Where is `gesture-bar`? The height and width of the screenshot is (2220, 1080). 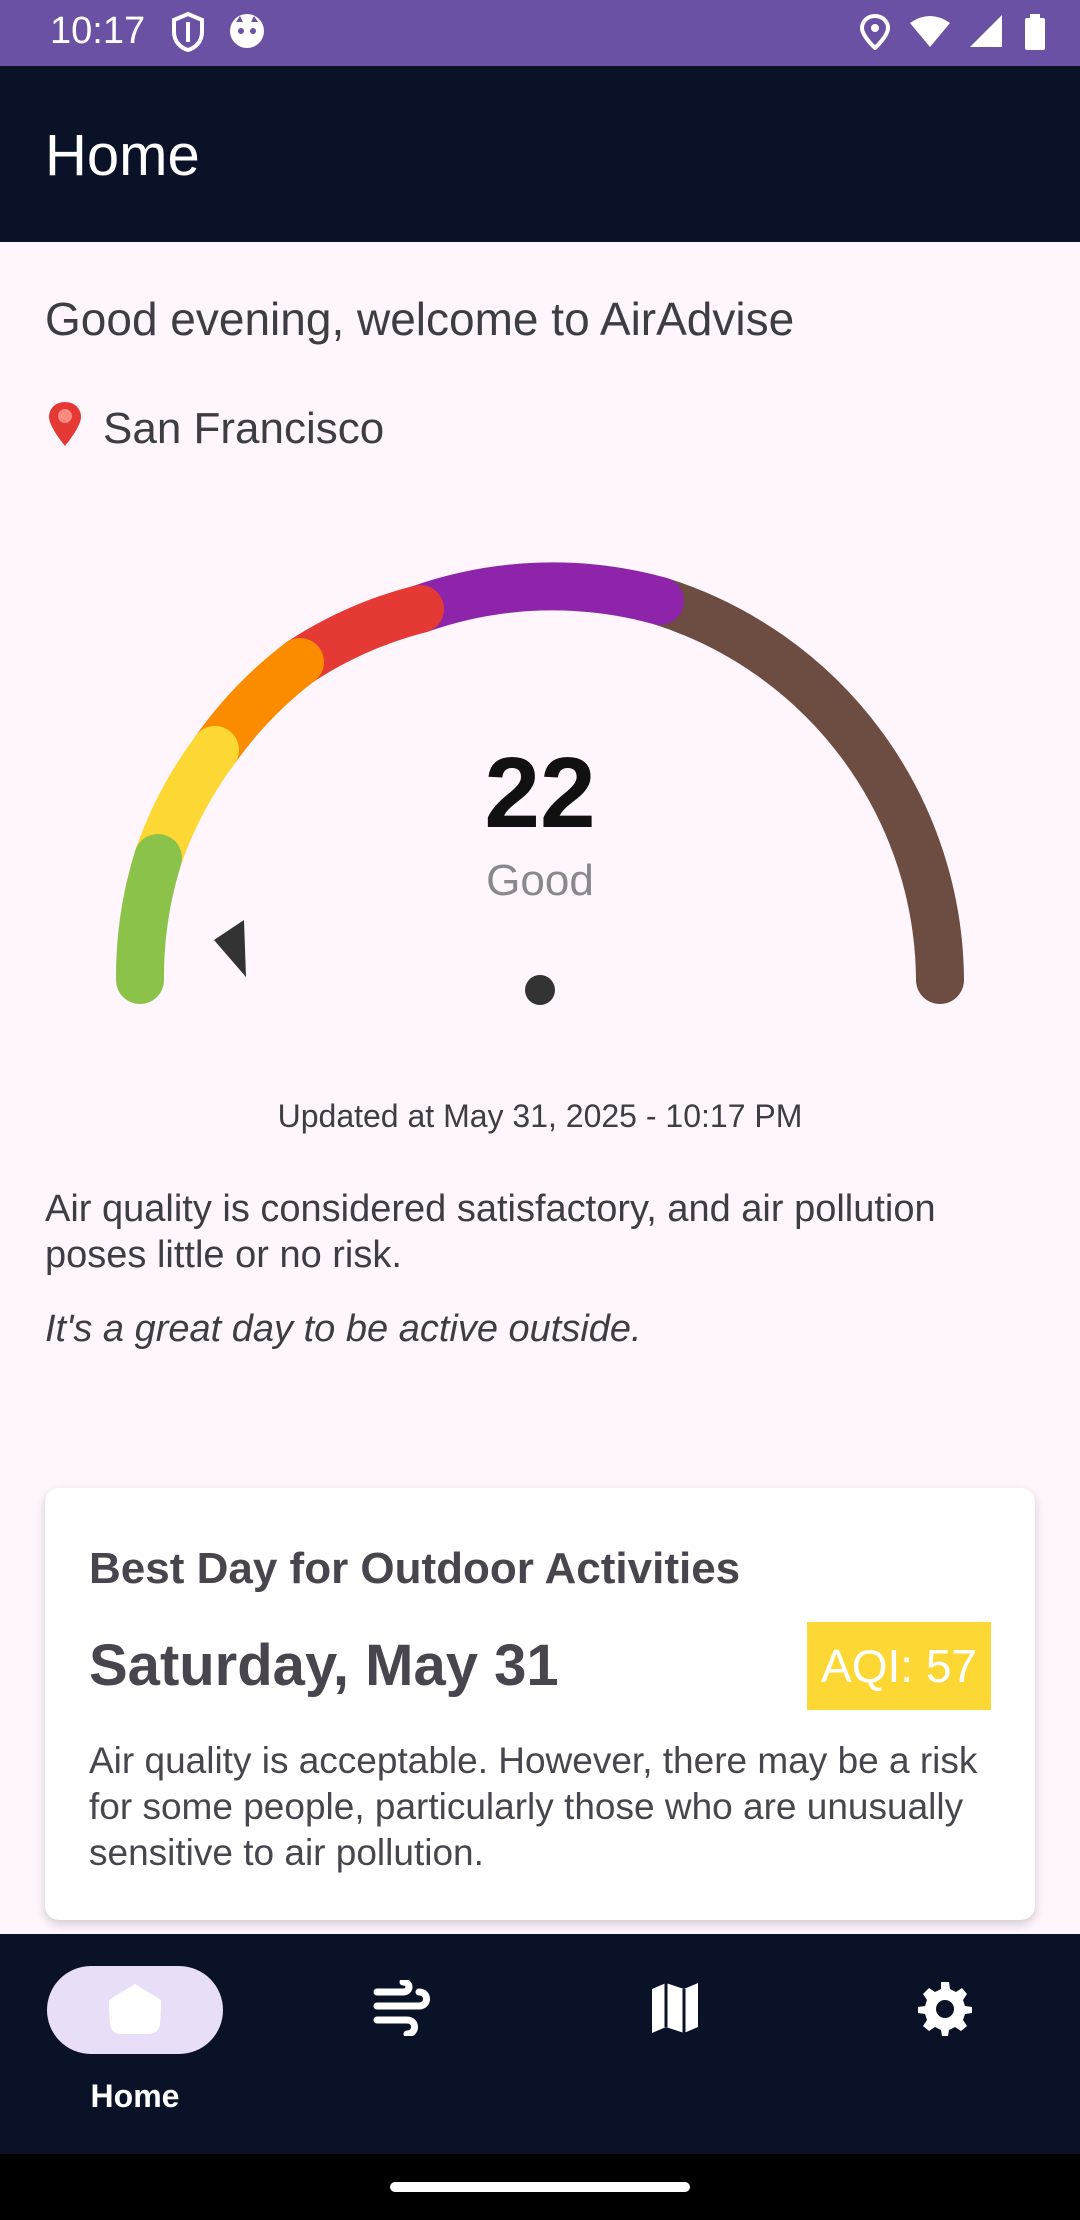
gesture-bar is located at coordinates (540, 2187).